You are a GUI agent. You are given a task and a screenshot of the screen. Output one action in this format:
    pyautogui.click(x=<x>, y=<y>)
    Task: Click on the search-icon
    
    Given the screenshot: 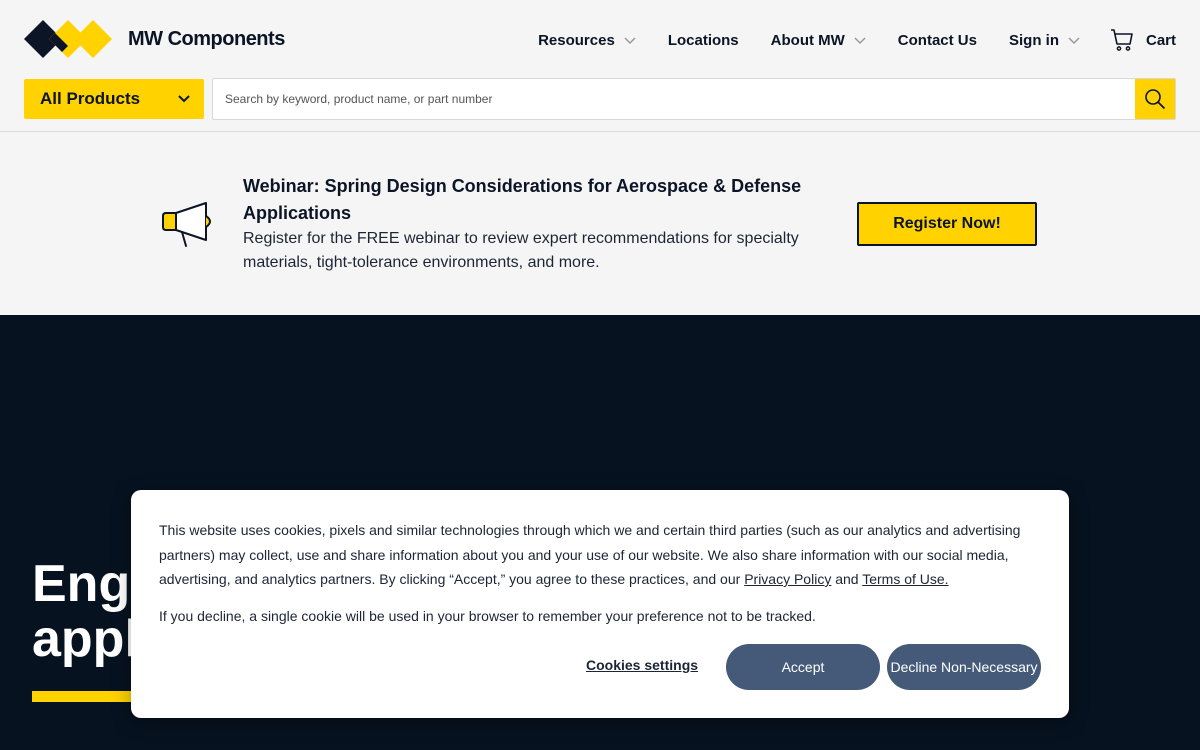 What is the action you would take?
    pyautogui.click(x=1155, y=99)
    